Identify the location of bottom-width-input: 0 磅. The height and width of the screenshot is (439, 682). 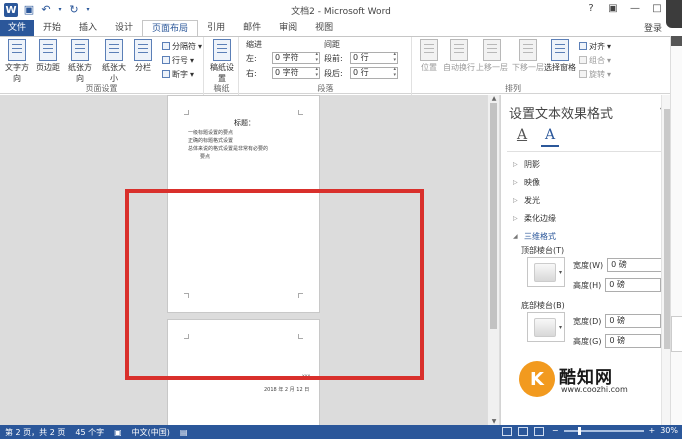
(633, 321).